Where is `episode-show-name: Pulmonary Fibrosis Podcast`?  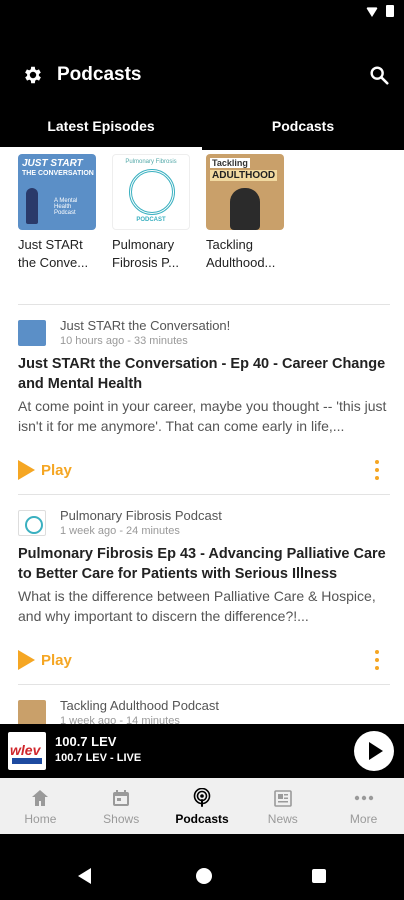 episode-show-name: Pulmonary Fibrosis Podcast is located at coordinates (141, 515).